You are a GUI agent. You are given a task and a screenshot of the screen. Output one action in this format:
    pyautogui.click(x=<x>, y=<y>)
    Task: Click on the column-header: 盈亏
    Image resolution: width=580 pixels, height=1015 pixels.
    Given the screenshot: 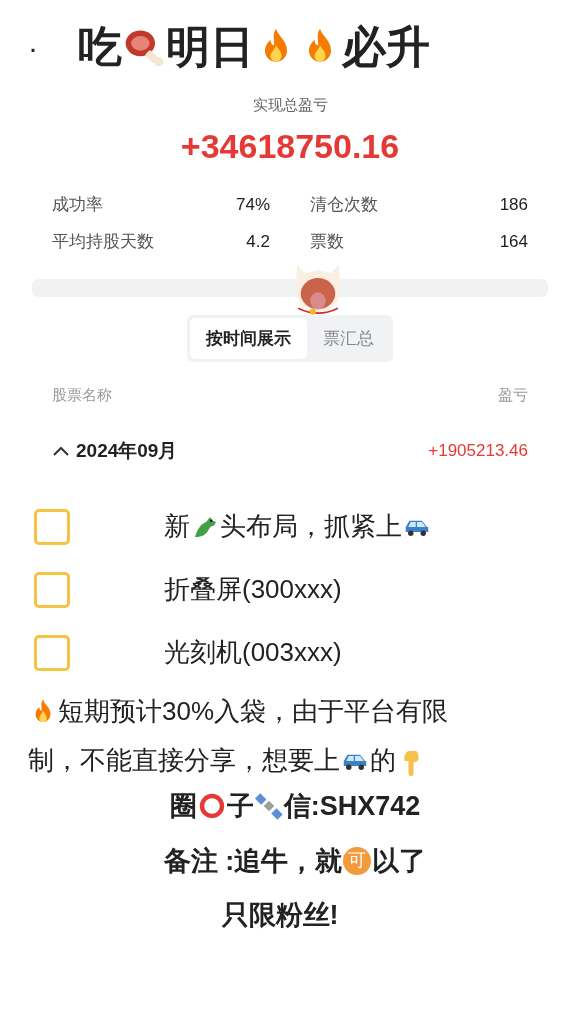 What is the action you would take?
    pyautogui.click(x=513, y=395)
    